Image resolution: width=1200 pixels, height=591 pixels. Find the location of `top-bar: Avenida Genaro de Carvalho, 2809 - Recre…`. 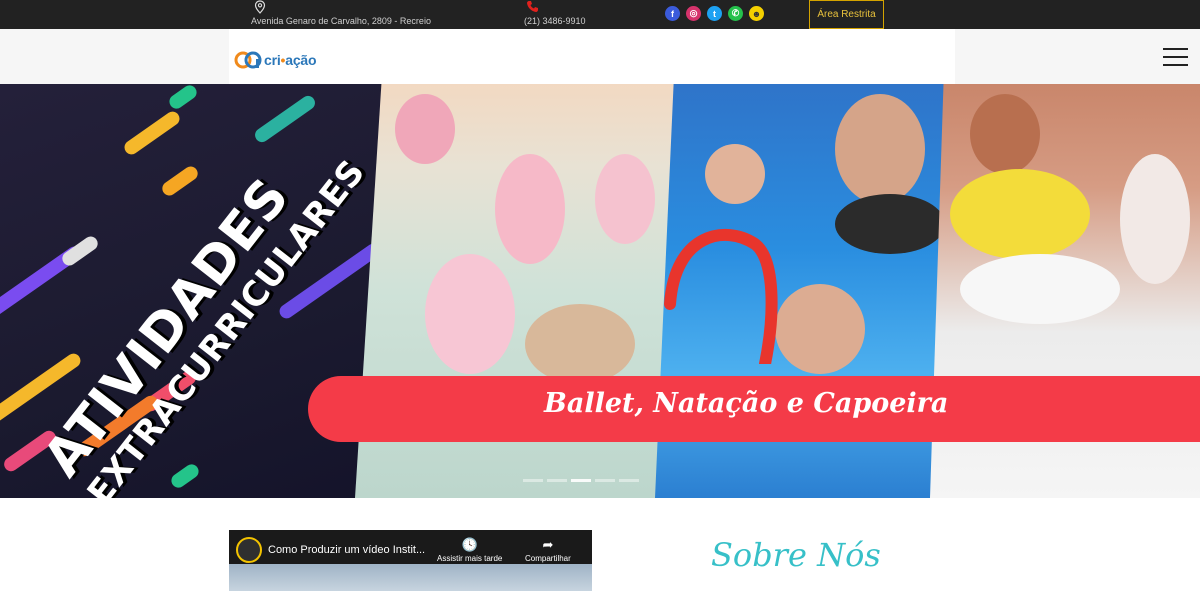

top-bar: Avenida Genaro de Carvalho, 2809 - Recre… is located at coordinates (600, 14).